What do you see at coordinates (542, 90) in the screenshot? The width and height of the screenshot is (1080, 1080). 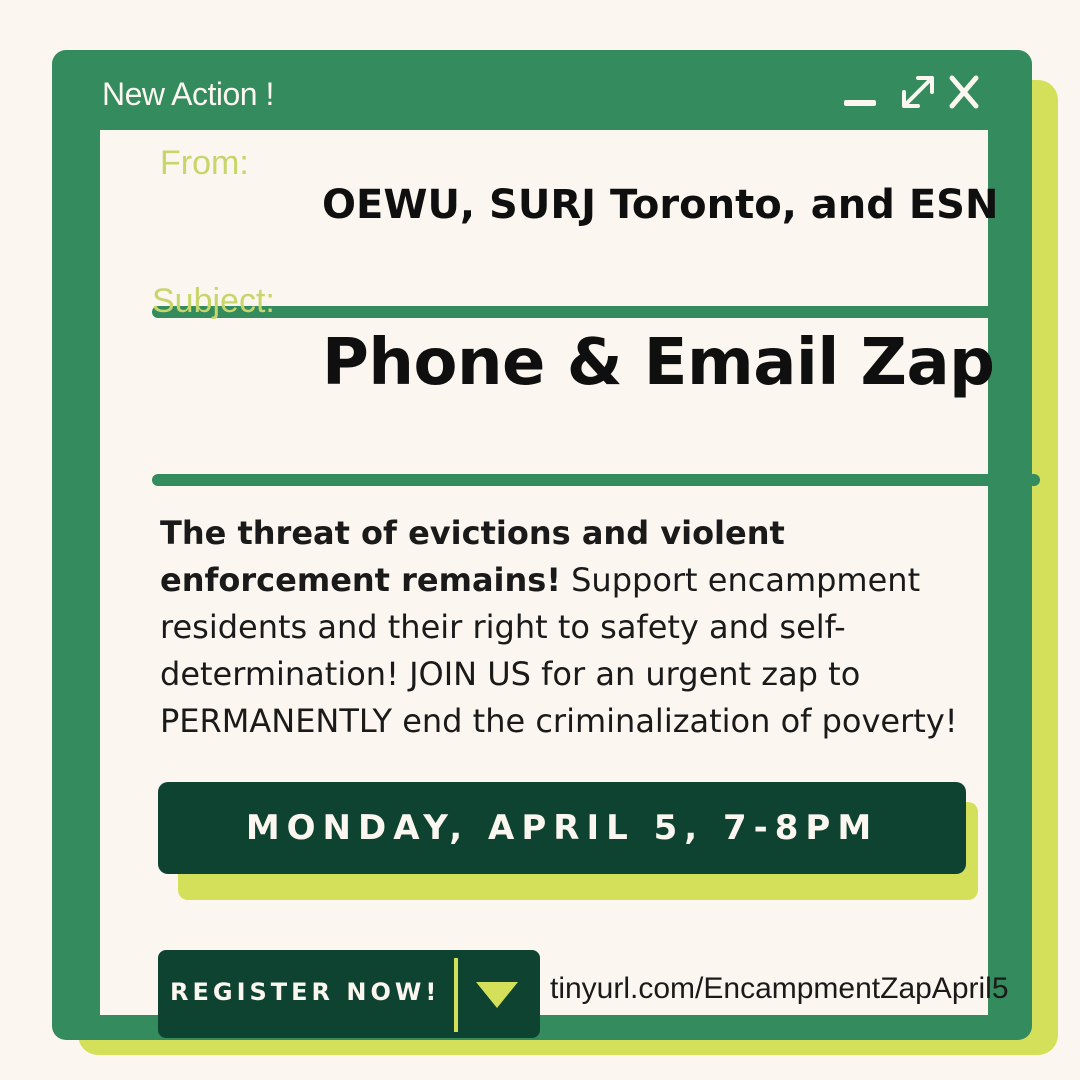 I see `title-bar: New Action !` at bounding box center [542, 90].